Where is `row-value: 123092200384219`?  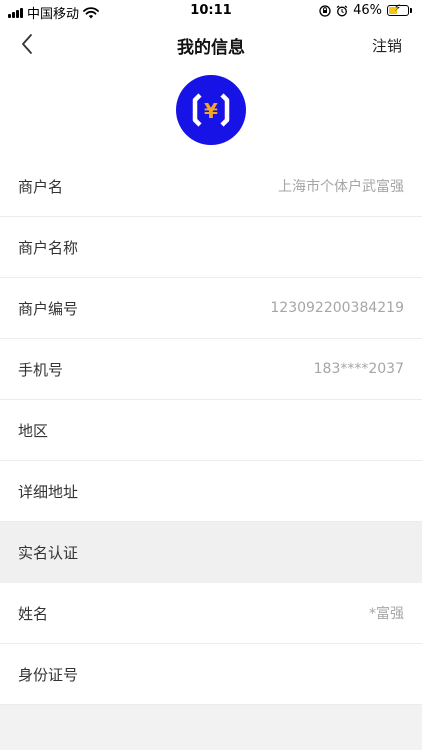
row-value: 123092200384219 is located at coordinates (337, 308).